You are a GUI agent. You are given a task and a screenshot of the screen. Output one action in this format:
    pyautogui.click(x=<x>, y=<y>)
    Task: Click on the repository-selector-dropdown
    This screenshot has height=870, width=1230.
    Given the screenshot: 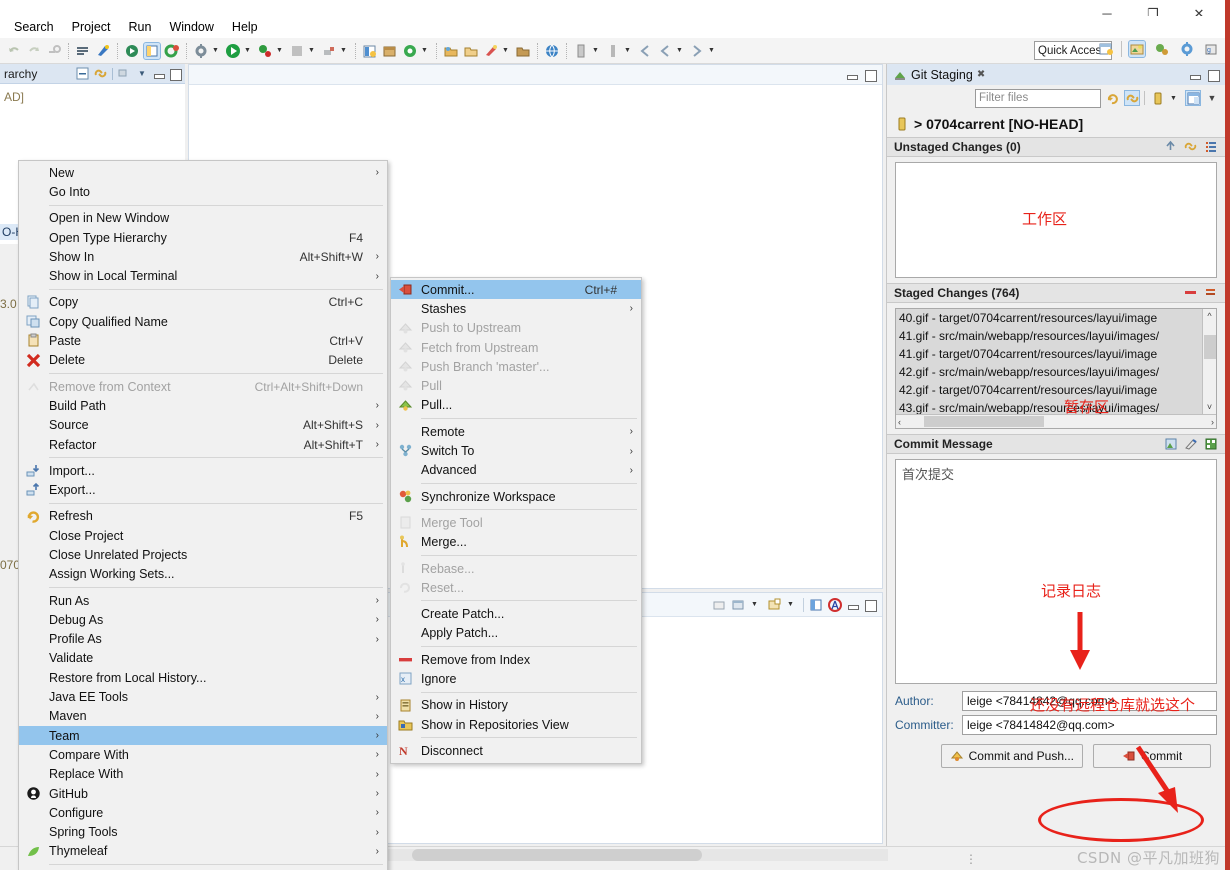 What is the action you would take?
    pyautogui.click(x=1173, y=98)
    